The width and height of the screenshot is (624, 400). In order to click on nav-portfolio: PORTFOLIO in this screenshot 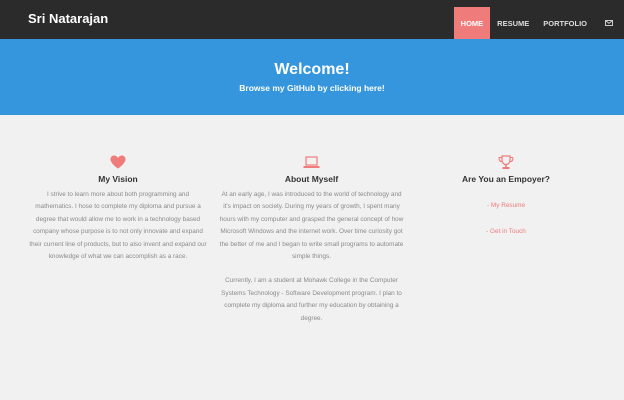, I will do `click(565, 23)`.